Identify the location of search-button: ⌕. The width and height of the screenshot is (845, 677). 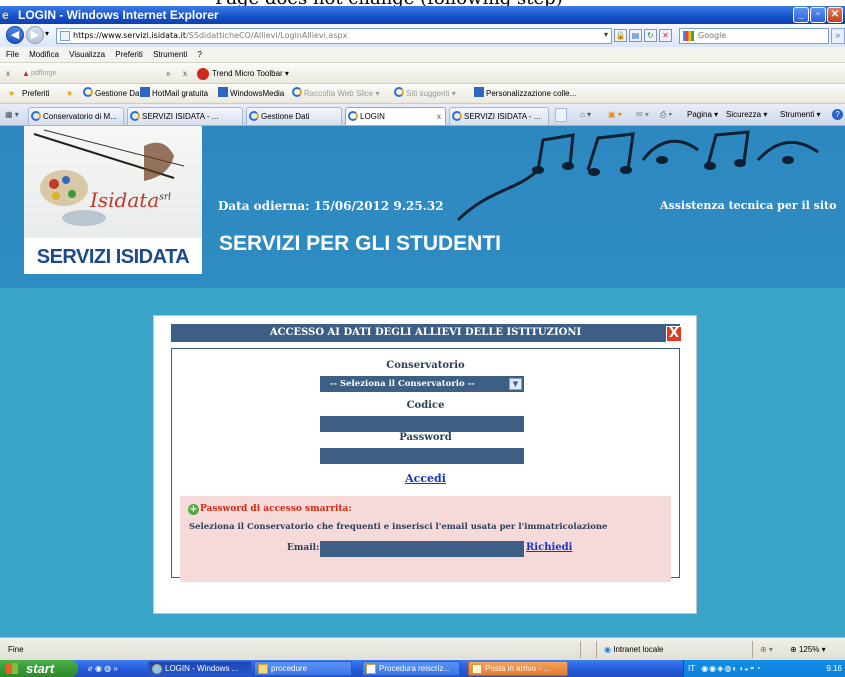
(838, 36).